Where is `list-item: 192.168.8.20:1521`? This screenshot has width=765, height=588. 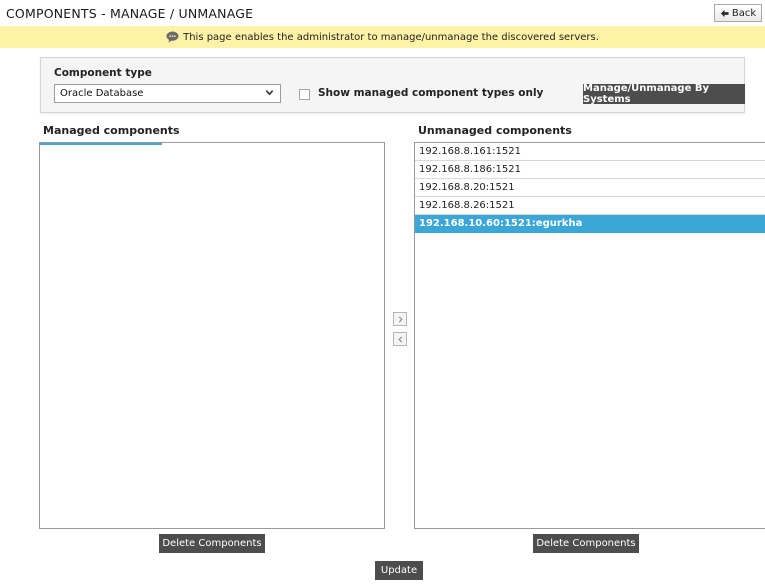
list-item: 192.168.8.20:1521 is located at coordinates (590, 188).